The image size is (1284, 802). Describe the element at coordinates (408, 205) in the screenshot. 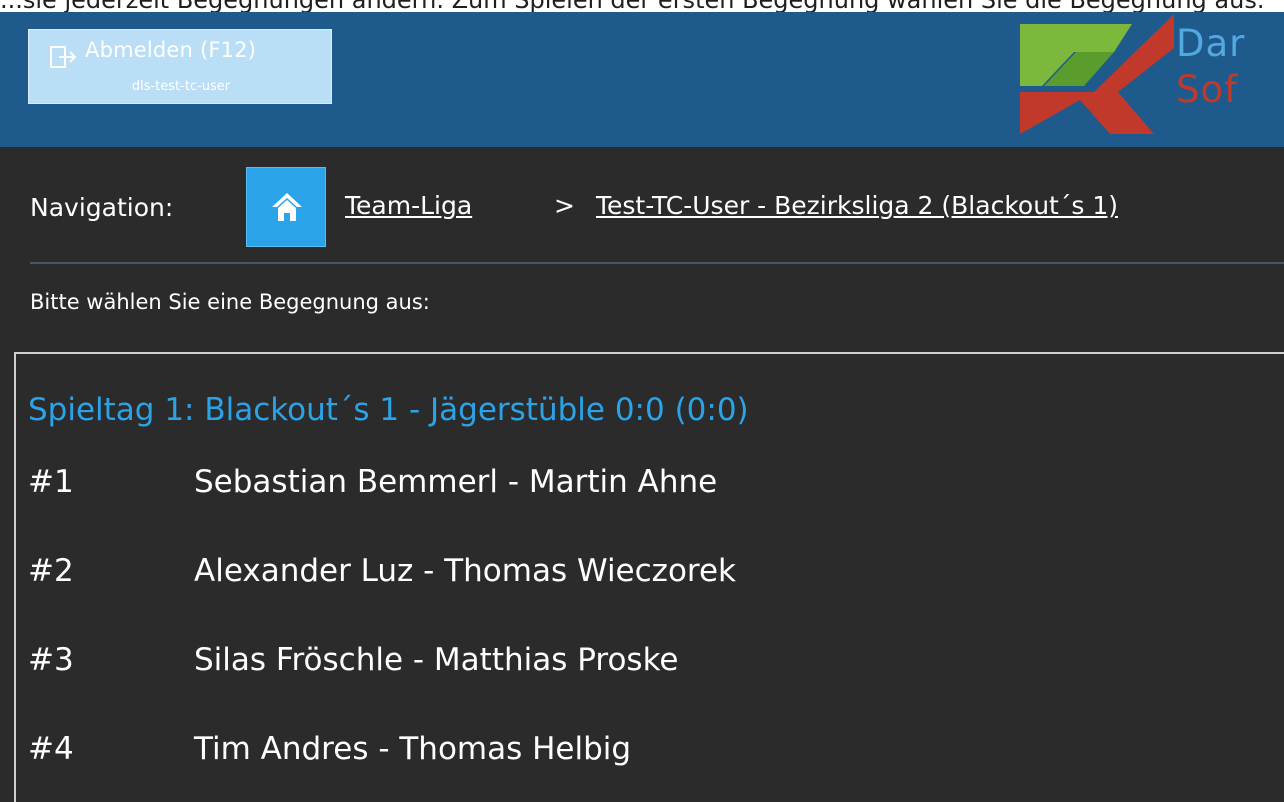

I see `breadcrumb-link-team-liga: Team-Liga` at that location.